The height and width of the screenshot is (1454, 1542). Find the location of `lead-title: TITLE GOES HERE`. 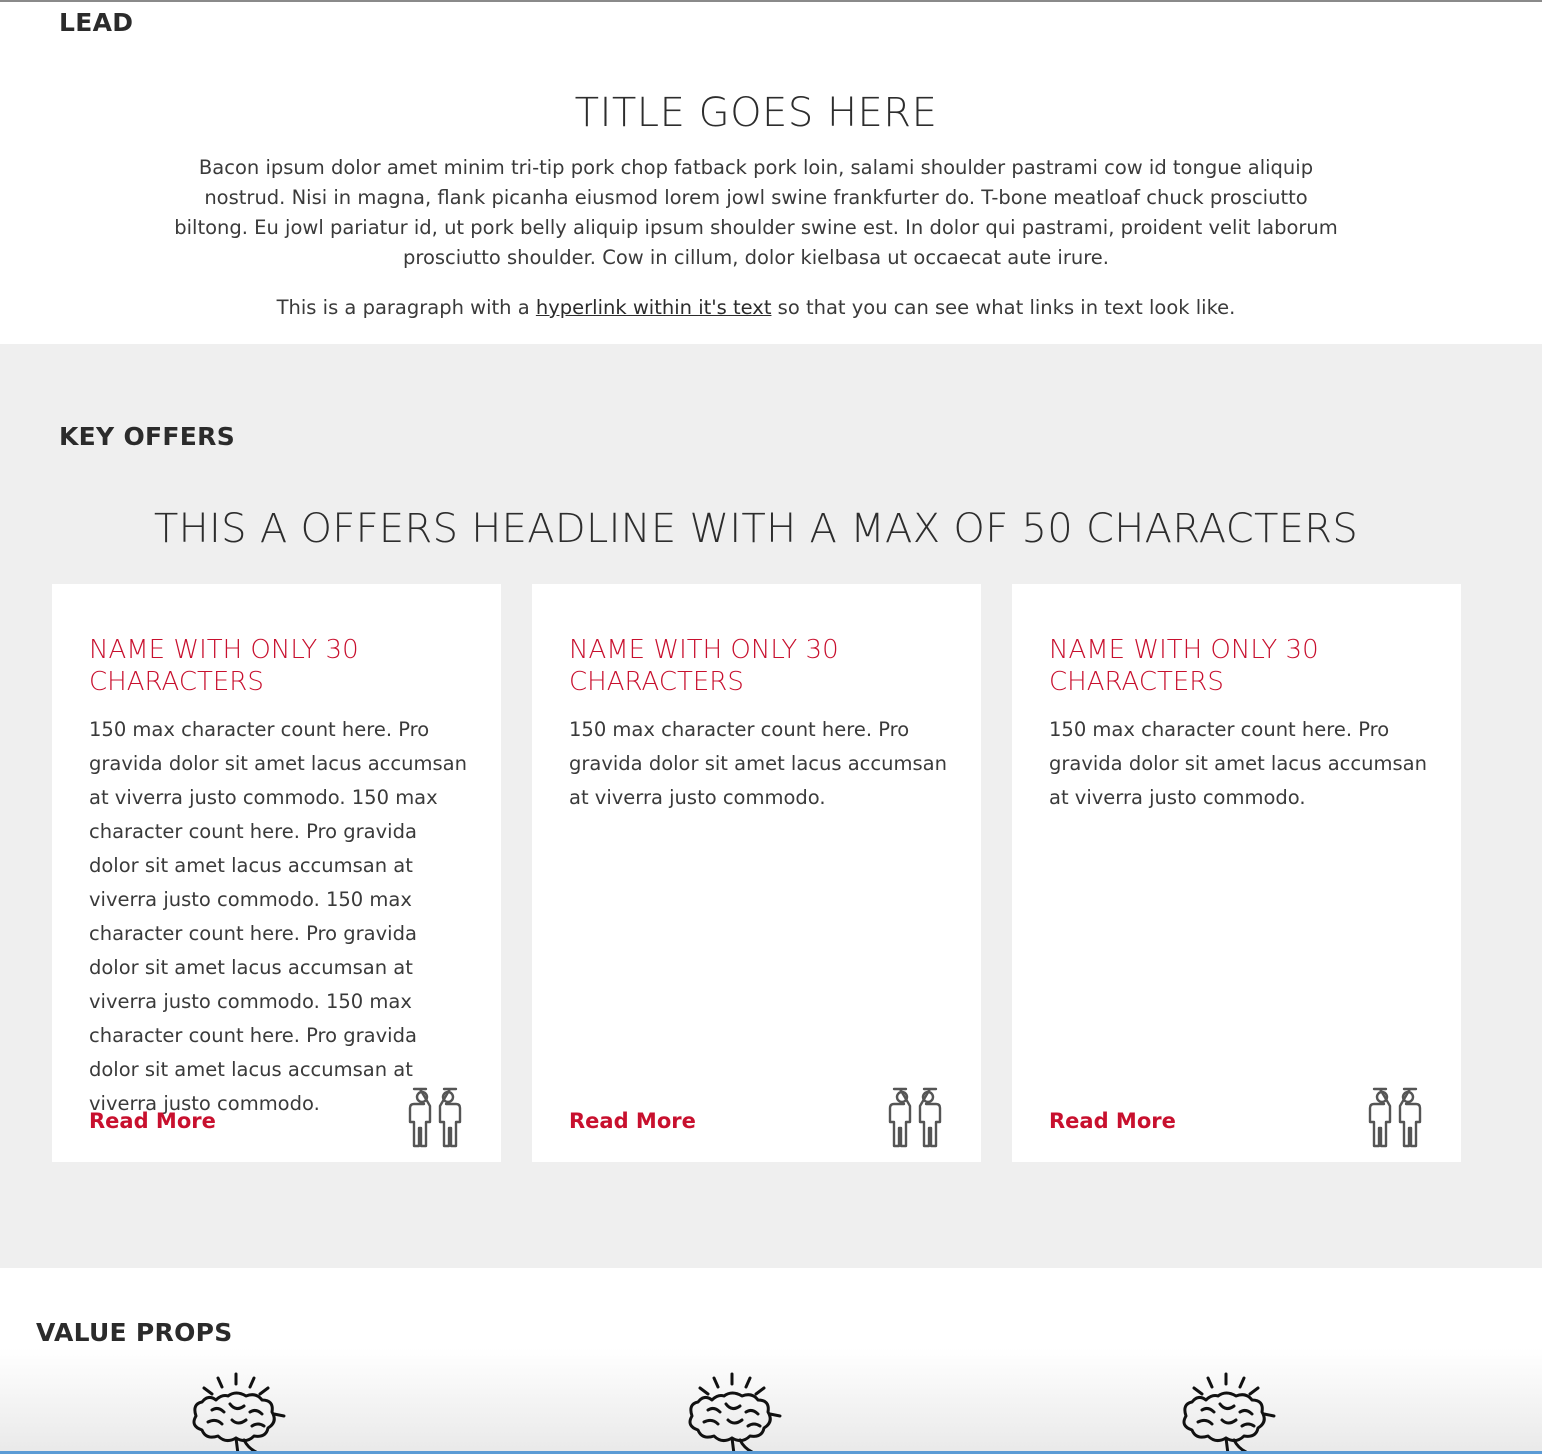

lead-title: TITLE GOES HERE is located at coordinates (756, 113).